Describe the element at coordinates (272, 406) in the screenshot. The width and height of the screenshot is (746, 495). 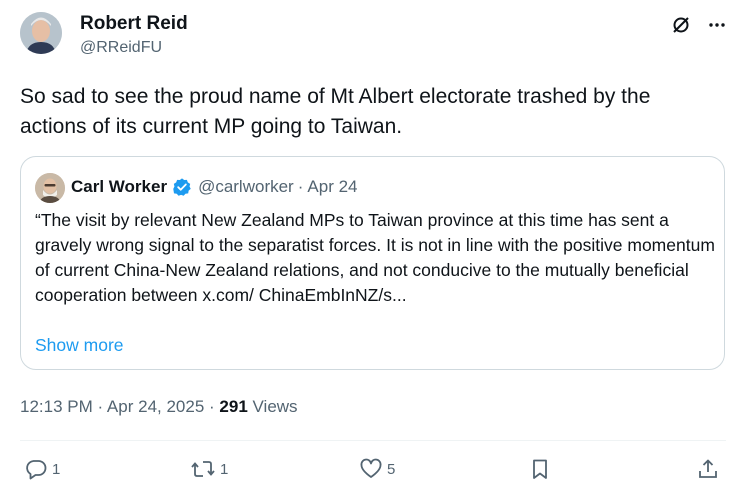
I see `views-label: Views` at that location.